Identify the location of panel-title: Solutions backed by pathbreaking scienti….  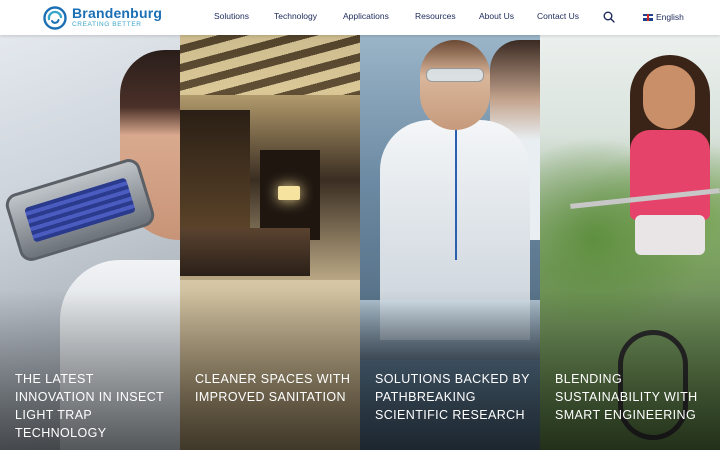
(452, 397).